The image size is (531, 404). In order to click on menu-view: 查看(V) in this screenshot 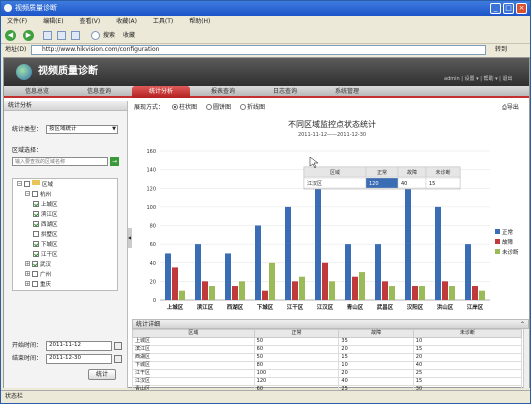, I will do `click(89, 21)`.